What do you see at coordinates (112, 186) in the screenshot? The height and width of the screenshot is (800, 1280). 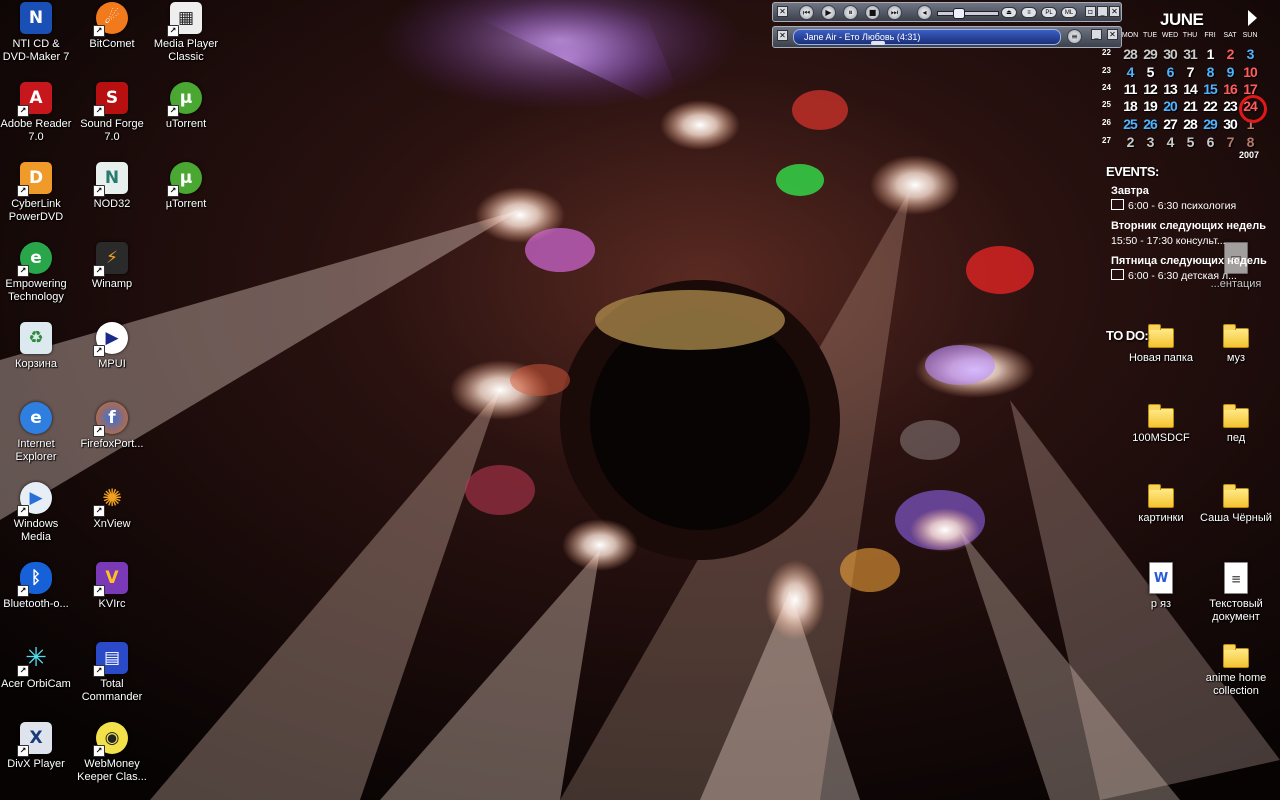 I see `desktop-icon-nod32: N ↗ NOD32` at bounding box center [112, 186].